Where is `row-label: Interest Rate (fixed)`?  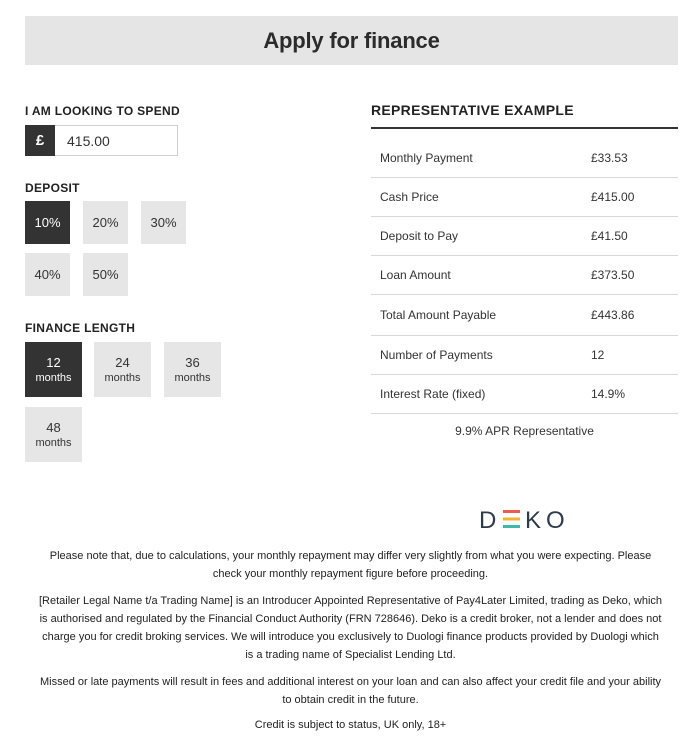
row-label: Interest Rate (fixed) is located at coordinates (433, 394).